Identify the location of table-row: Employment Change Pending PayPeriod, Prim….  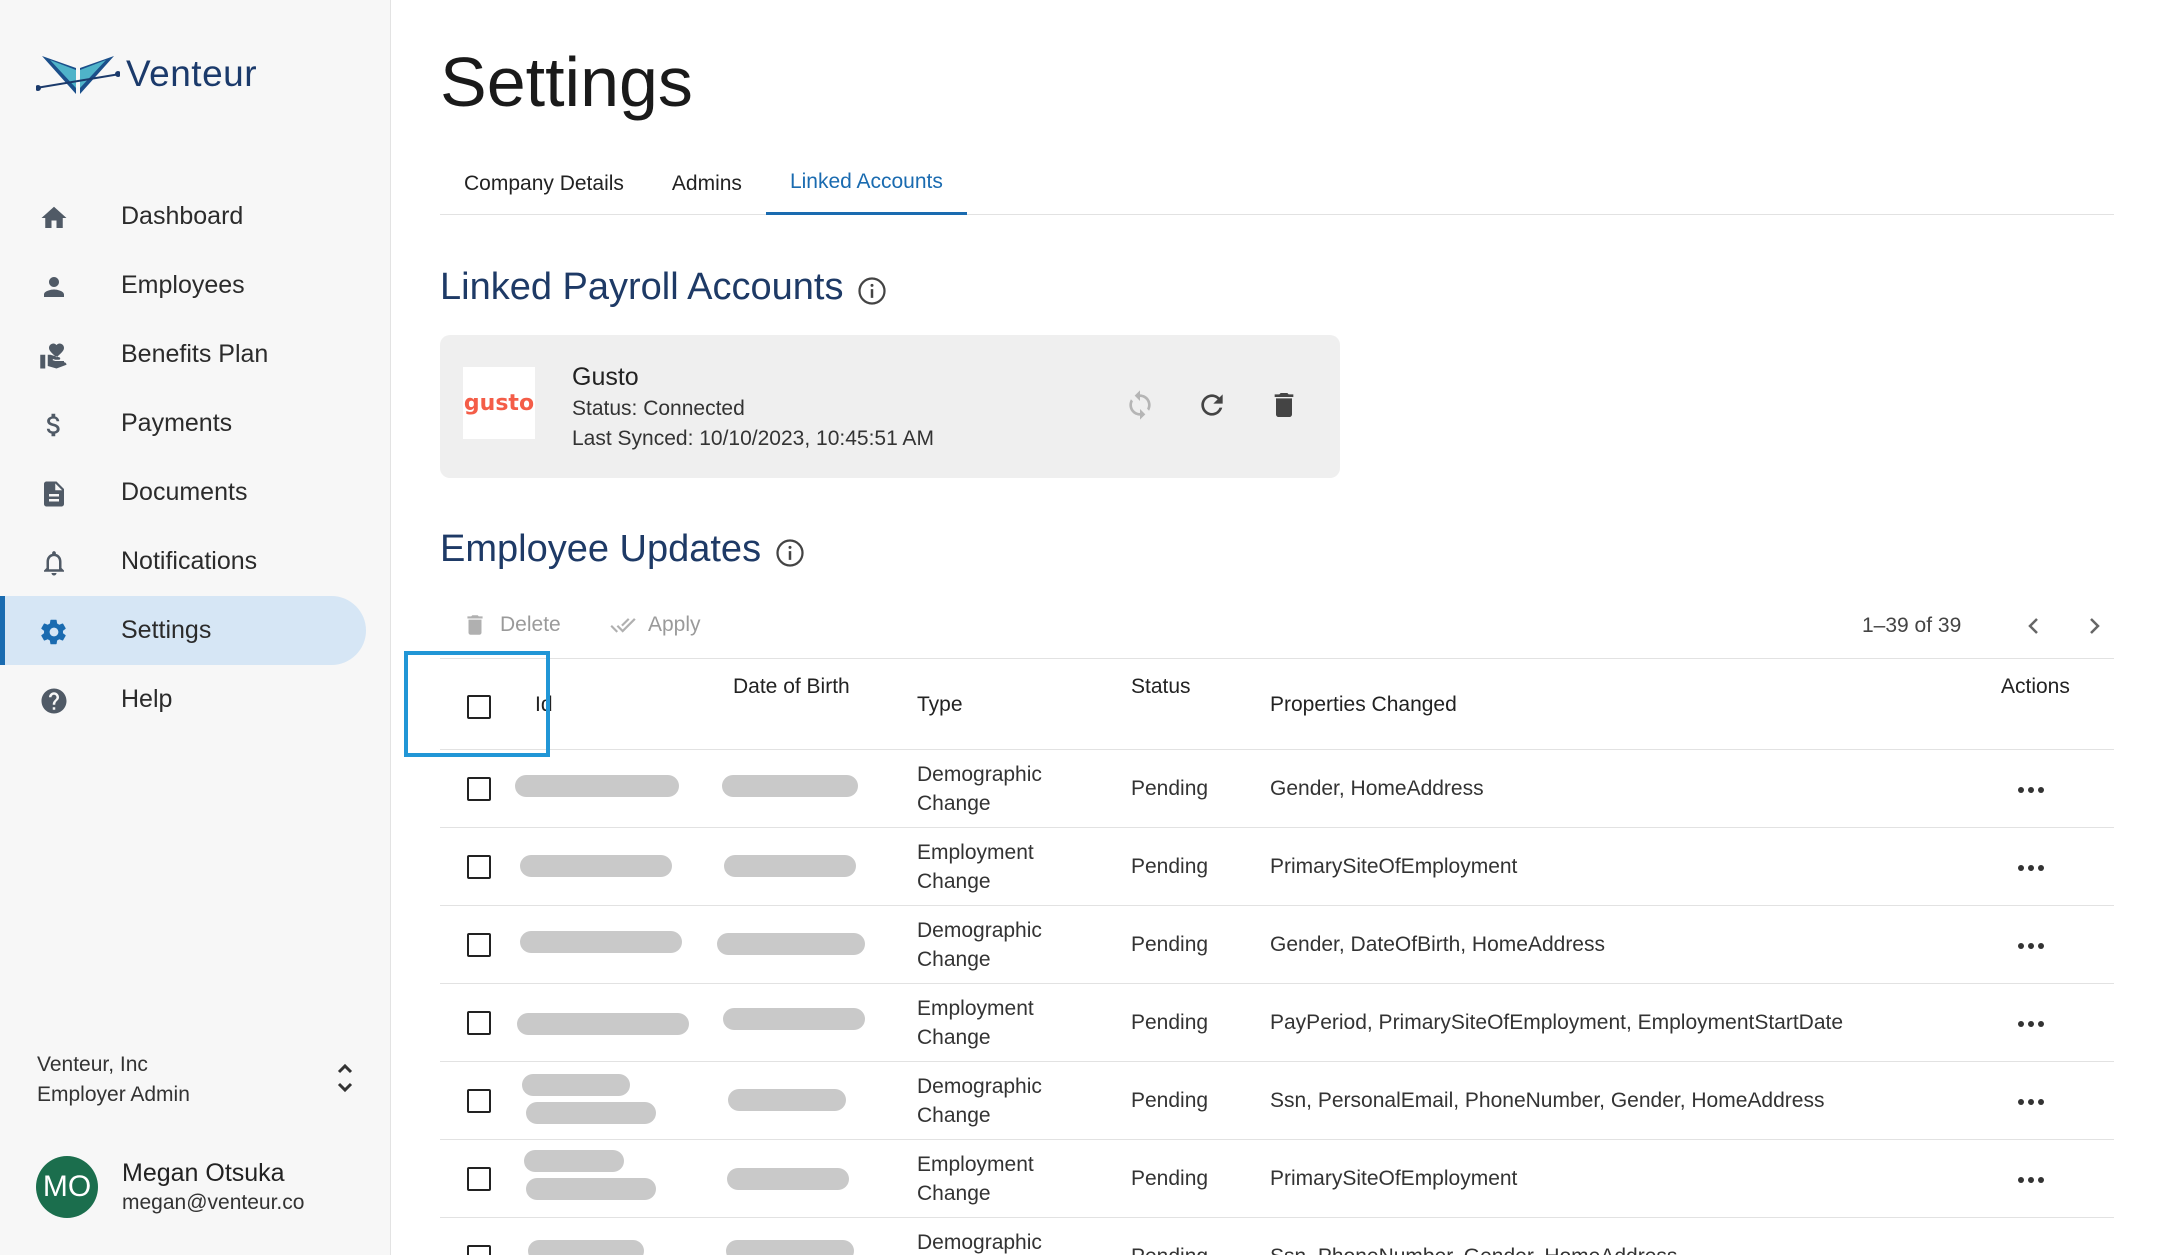
(1277, 1023).